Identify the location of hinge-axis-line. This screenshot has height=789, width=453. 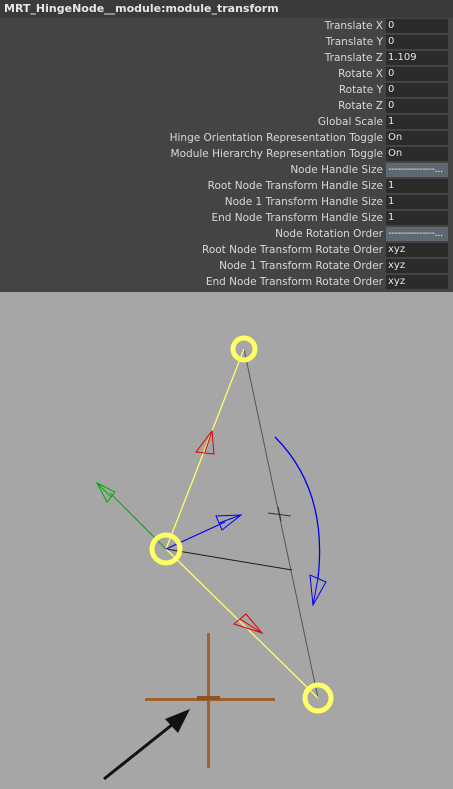
(281, 523).